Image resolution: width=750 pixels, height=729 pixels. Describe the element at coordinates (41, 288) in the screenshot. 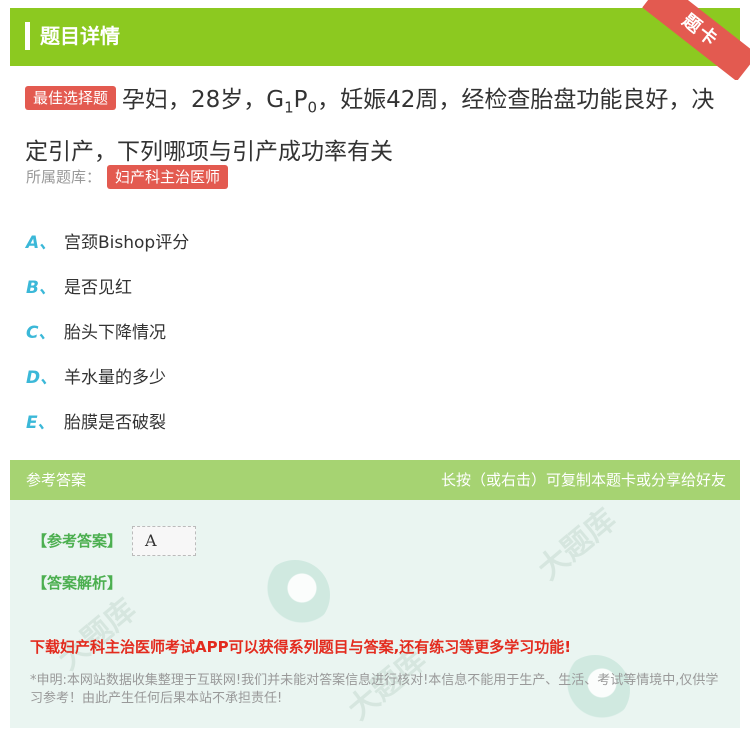

I see `option-letter: B、` at that location.